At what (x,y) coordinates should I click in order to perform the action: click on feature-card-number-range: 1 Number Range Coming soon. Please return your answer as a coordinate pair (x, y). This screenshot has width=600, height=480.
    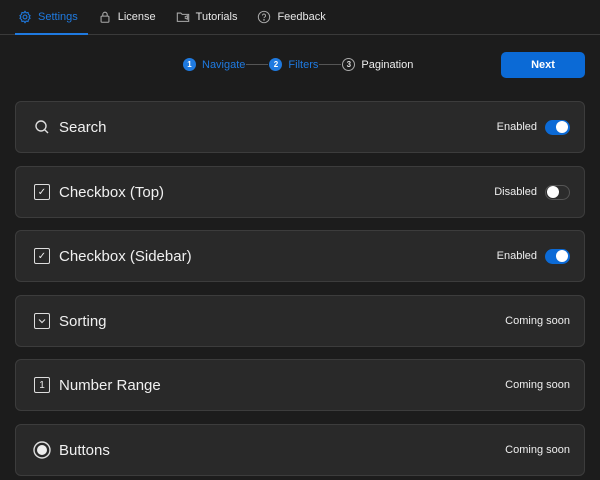
    Looking at the image, I should click on (300, 385).